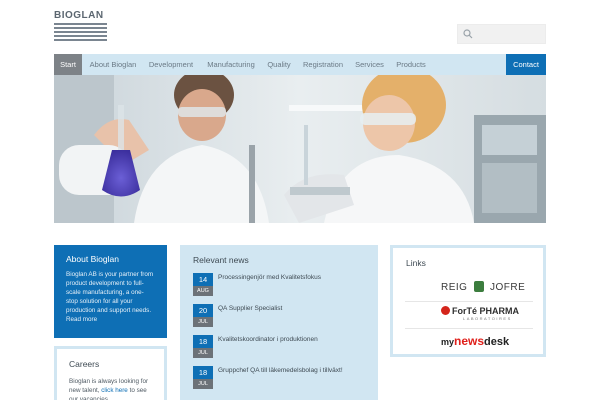 The width and height of the screenshot is (600, 400). What do you see at coordinates (298, 339) in the screenshot?
I see `news-item-title: Kvalitetskoordinator i produktionen` at bounding box center [298, 339].